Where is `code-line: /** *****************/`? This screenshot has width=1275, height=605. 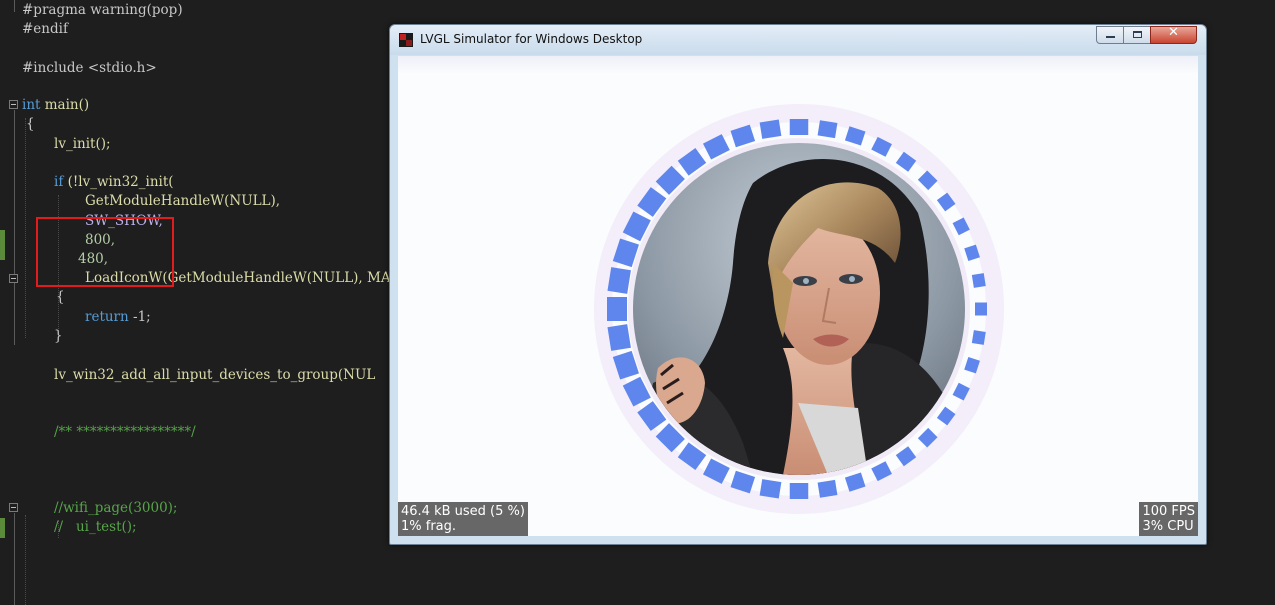 code-line: /** *****************/ is located at coordinates (125, 432).